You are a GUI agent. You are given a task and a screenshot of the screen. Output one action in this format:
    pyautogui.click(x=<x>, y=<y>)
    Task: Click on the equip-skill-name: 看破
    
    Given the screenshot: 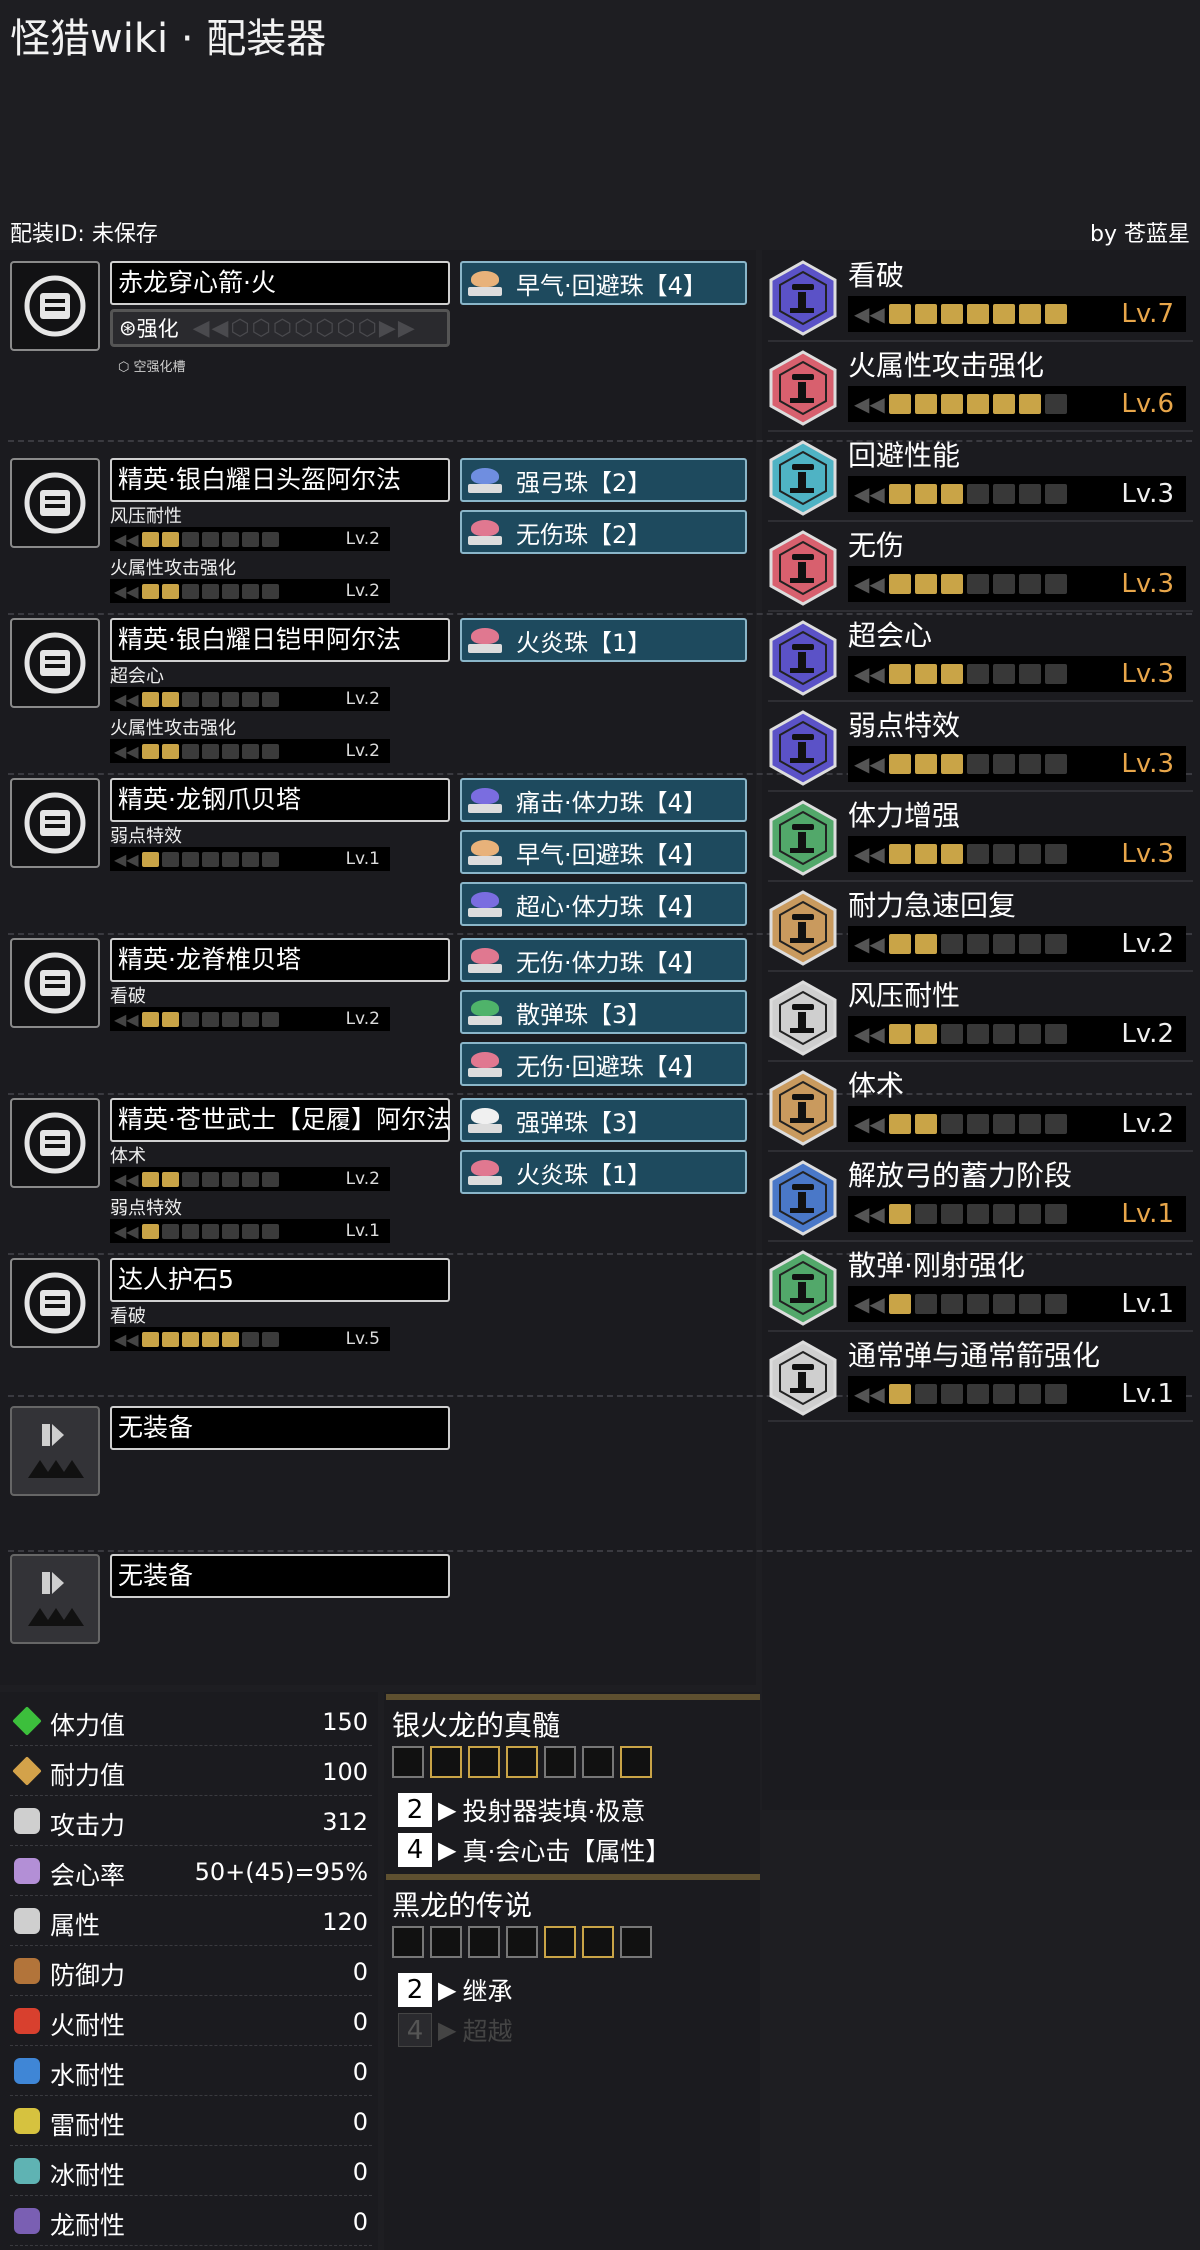 What is the action you would take?
    pyautogui.click(x=128, y=996)
    